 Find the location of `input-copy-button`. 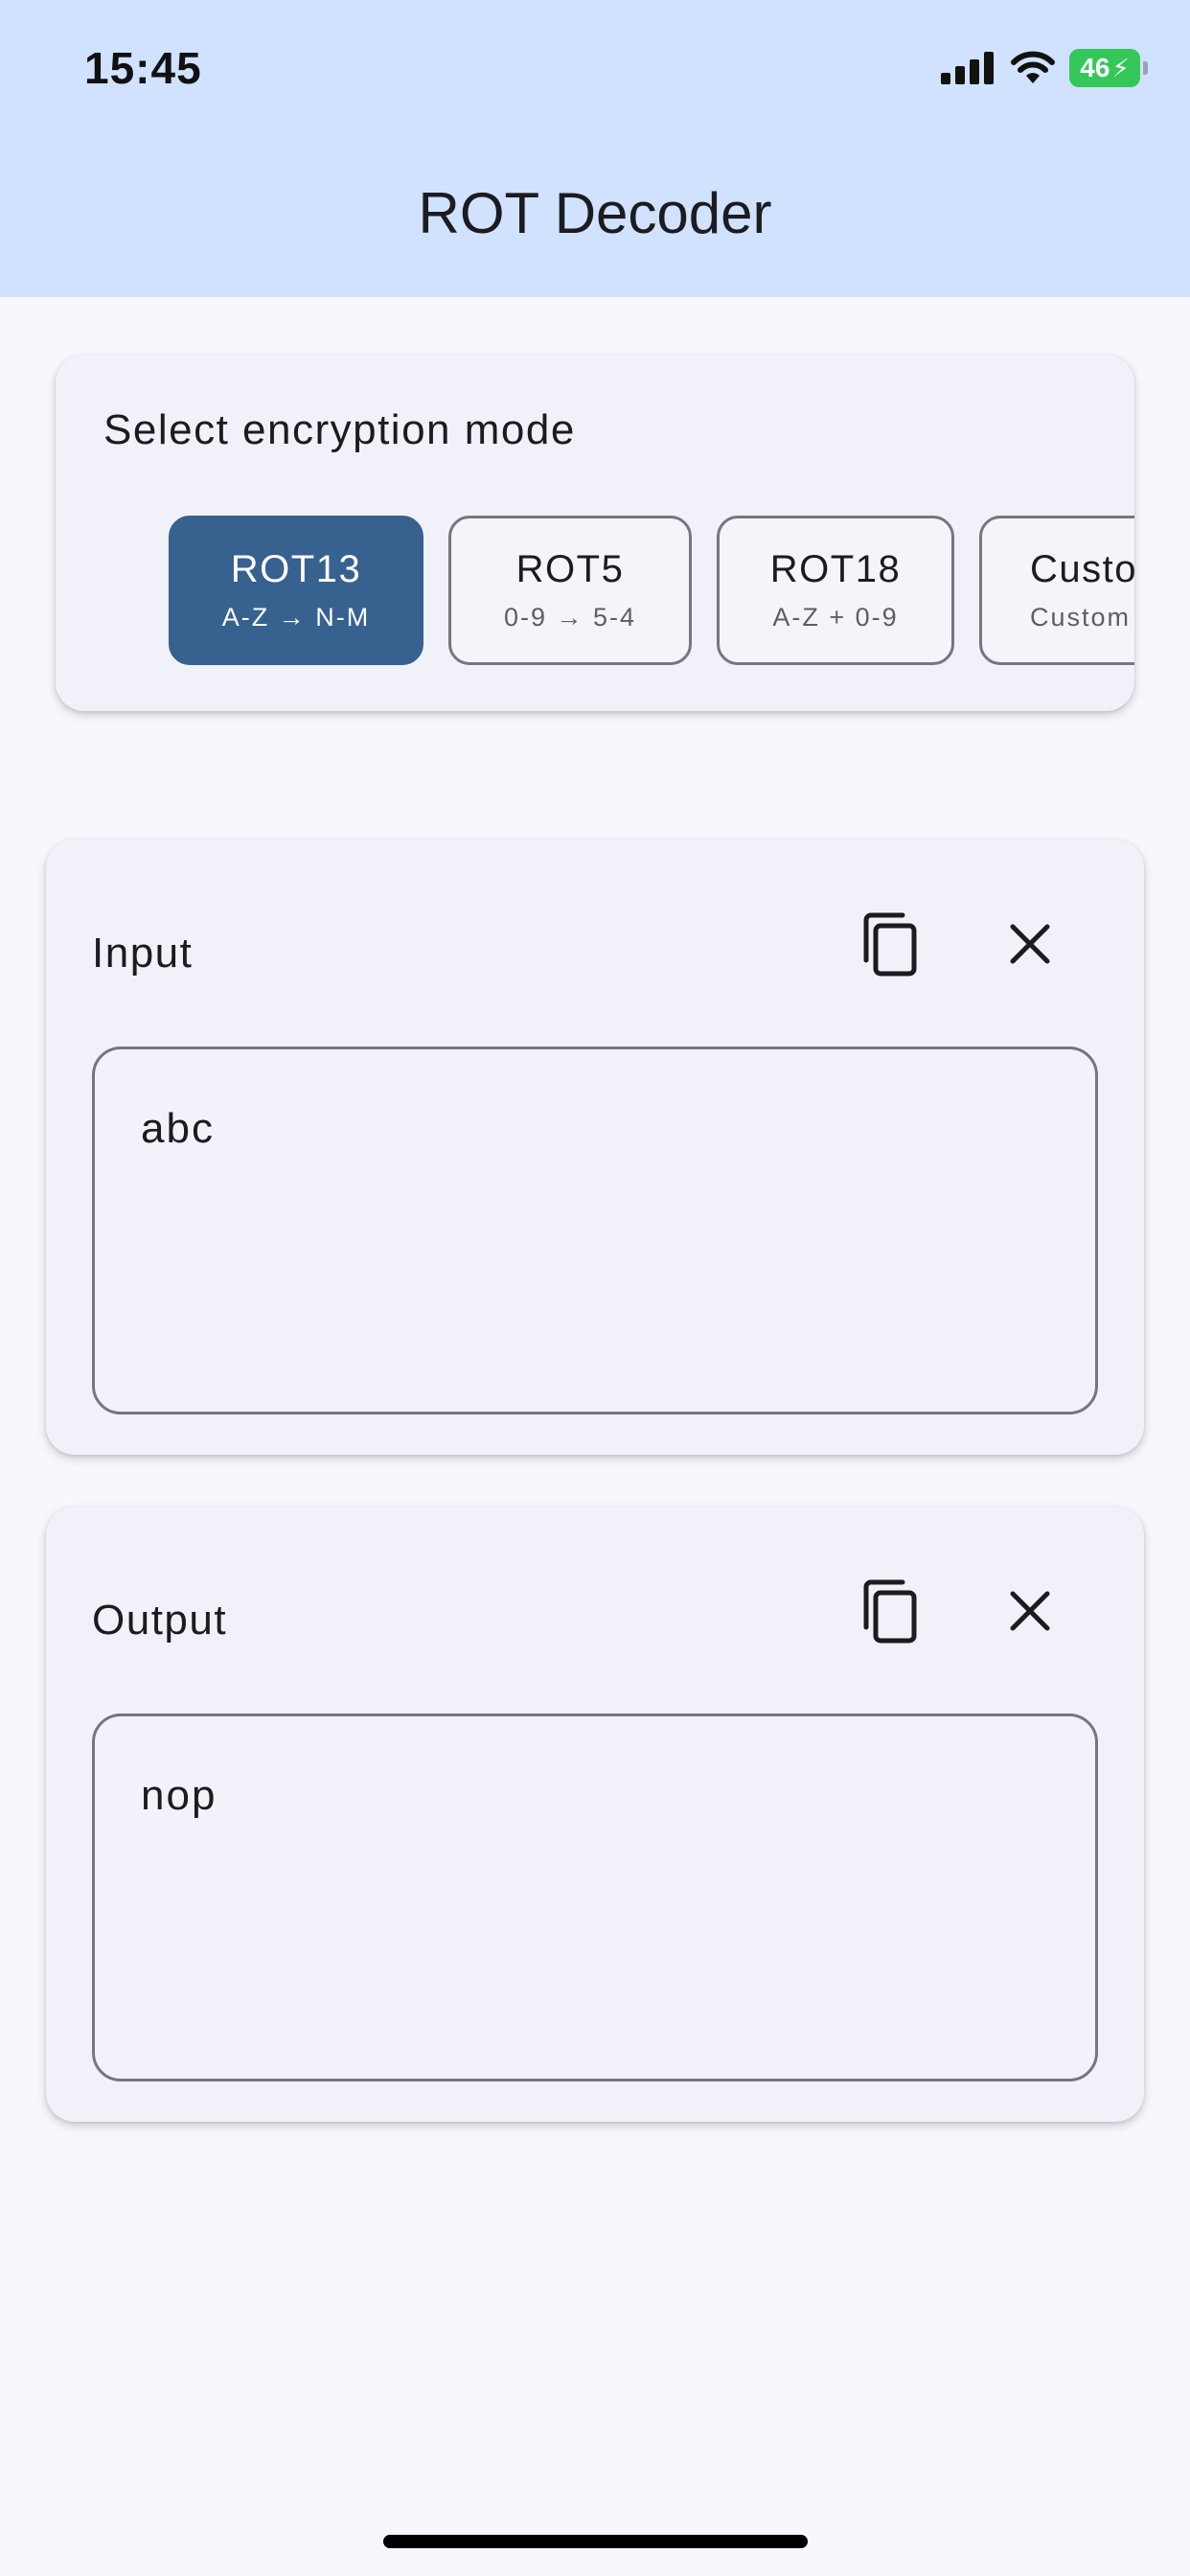

input-copy-button is located at coordinates (890, 944).